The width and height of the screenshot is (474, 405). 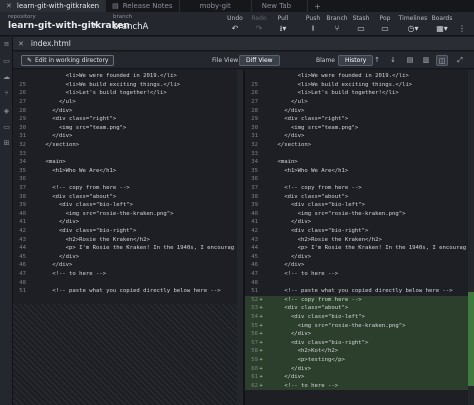 I want to click on added-code-line: 62 + <!-- to here -->, so click(x=359, y=386).